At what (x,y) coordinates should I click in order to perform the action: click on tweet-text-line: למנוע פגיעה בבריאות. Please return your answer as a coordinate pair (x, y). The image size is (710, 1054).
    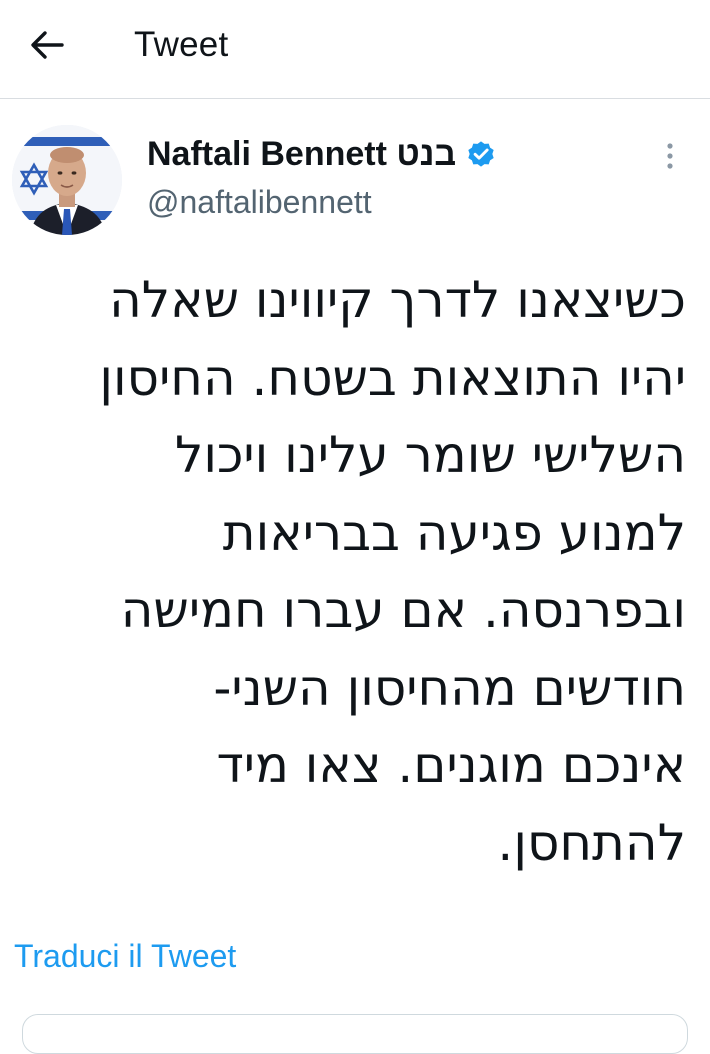
    Looking at the image, I should click on (454, 532).